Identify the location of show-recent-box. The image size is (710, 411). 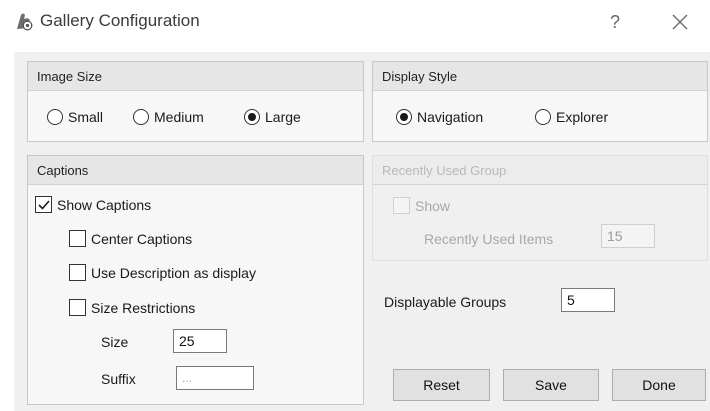
(401, 205).